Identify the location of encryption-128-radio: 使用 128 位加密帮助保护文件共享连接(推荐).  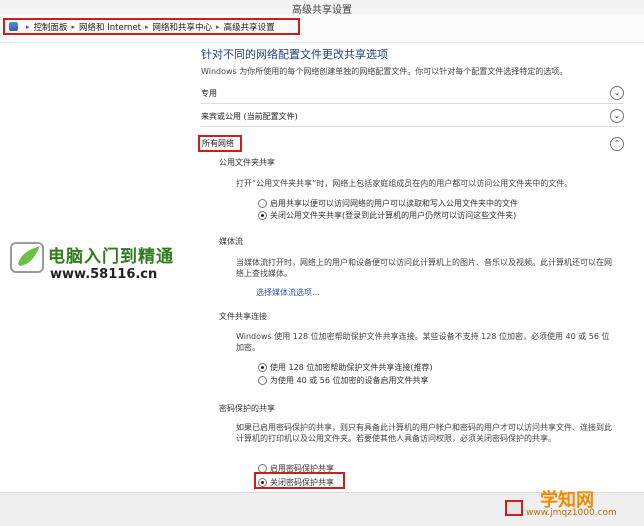
(345, 367).